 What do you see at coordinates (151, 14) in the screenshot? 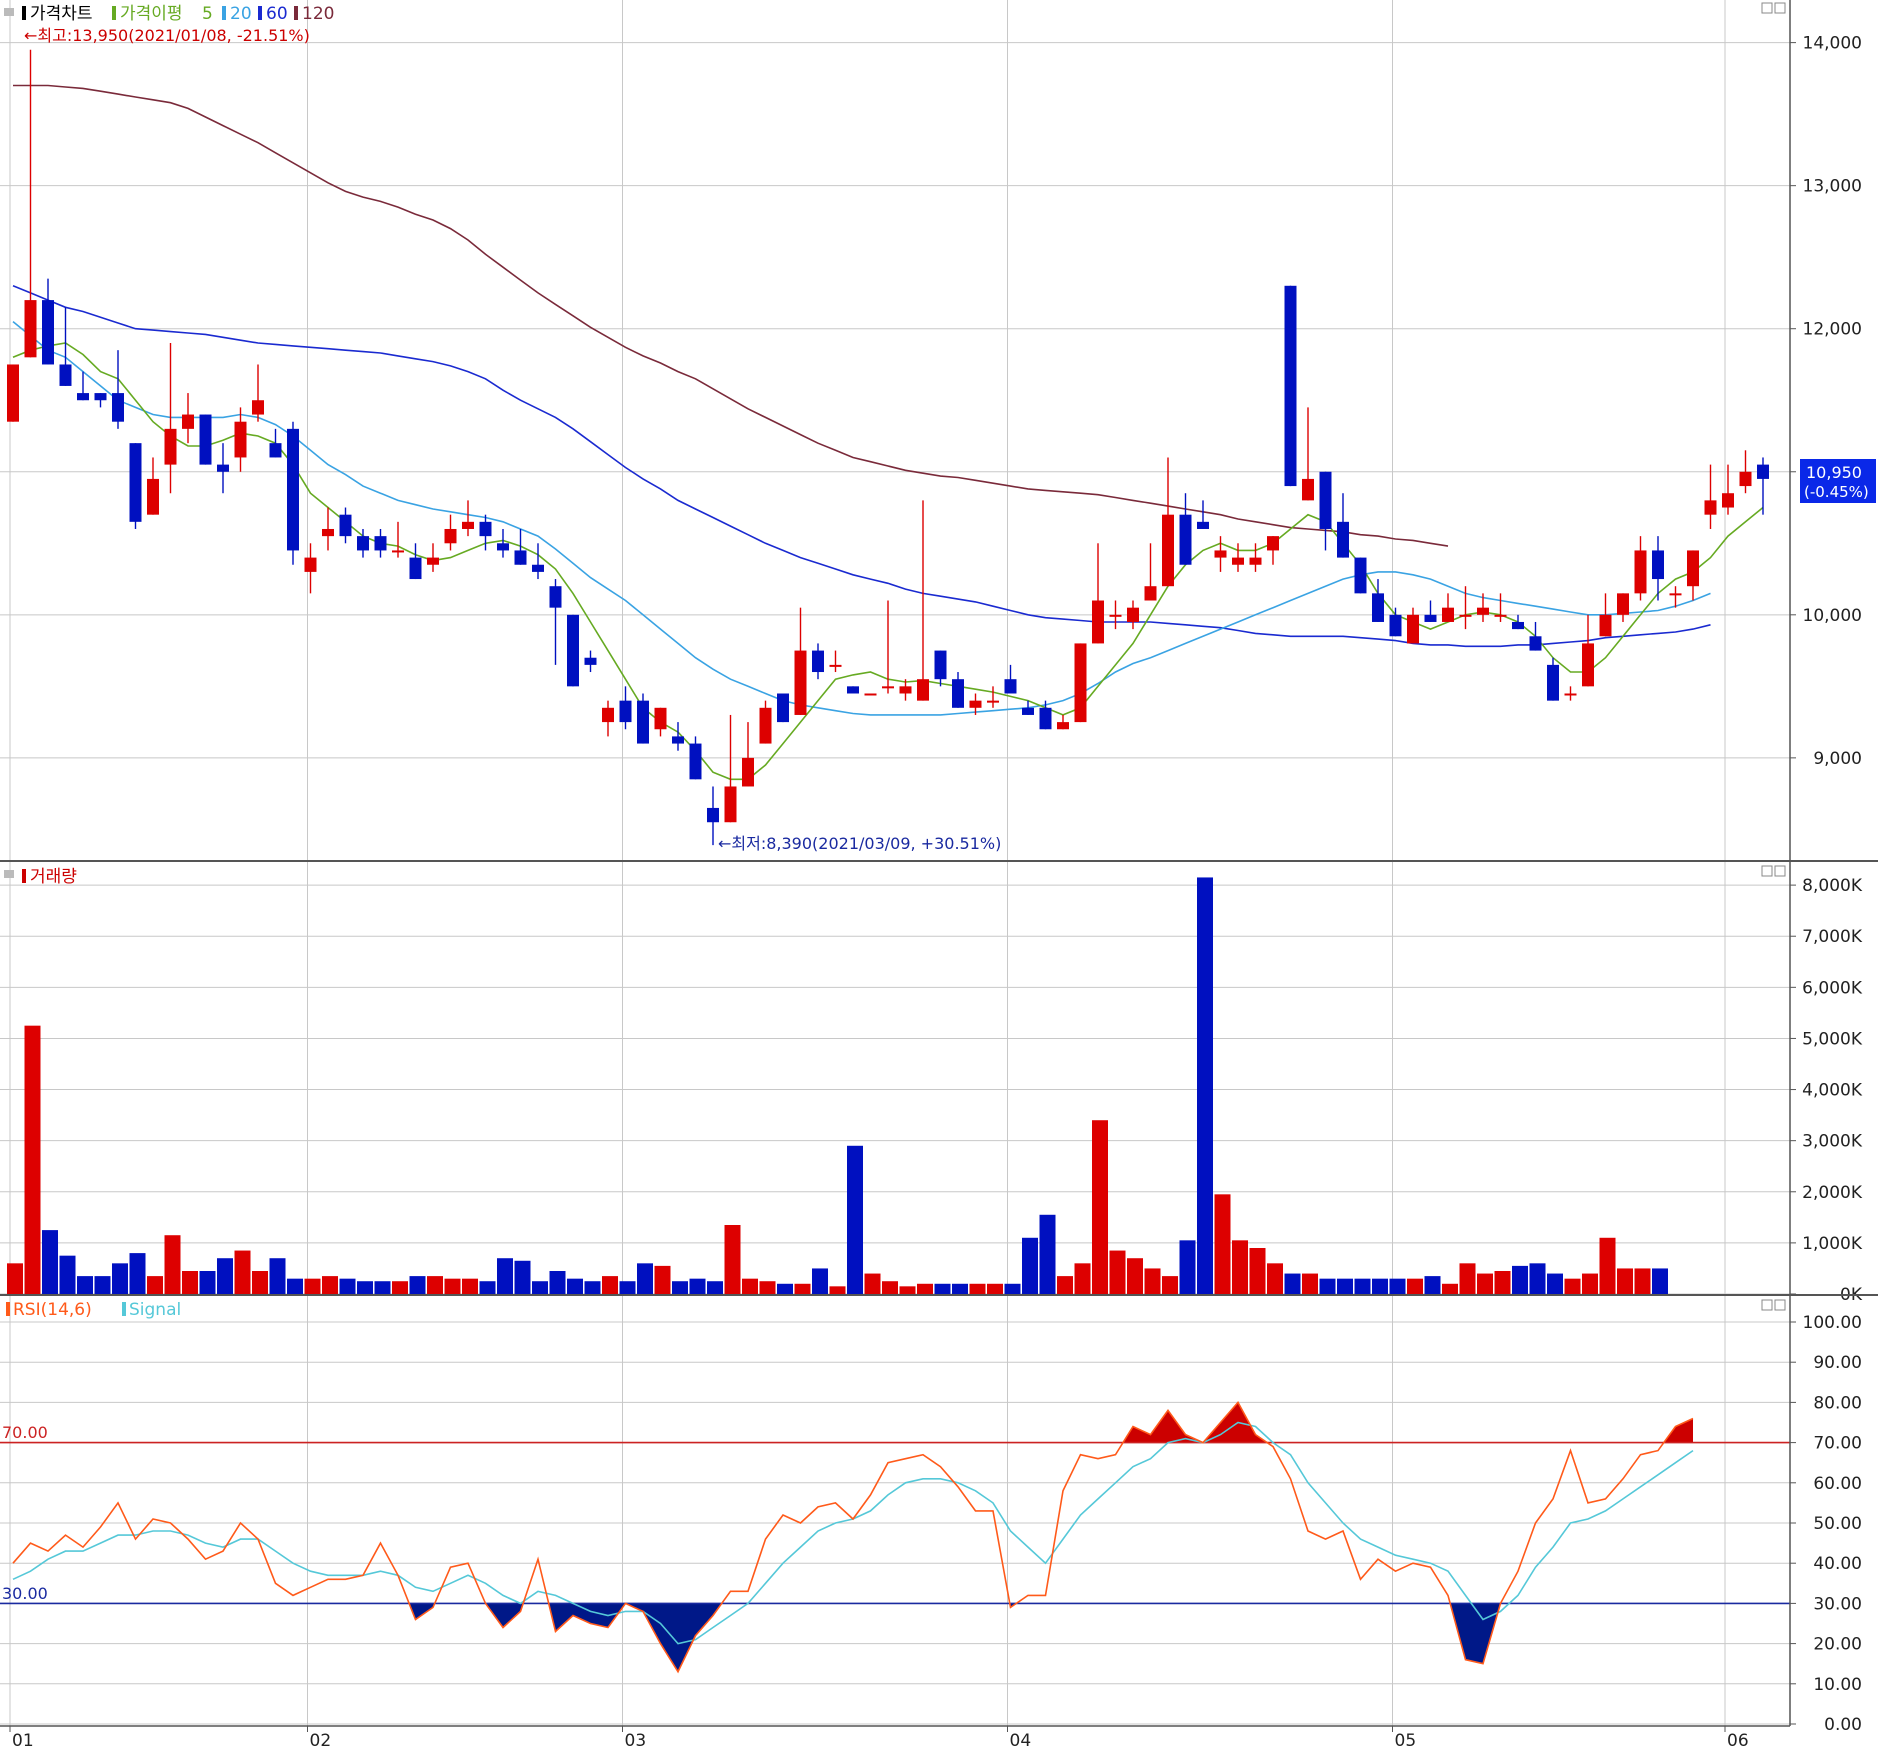
I see `legend-ma-label: 가격이평` at bounding box center [151, 14].